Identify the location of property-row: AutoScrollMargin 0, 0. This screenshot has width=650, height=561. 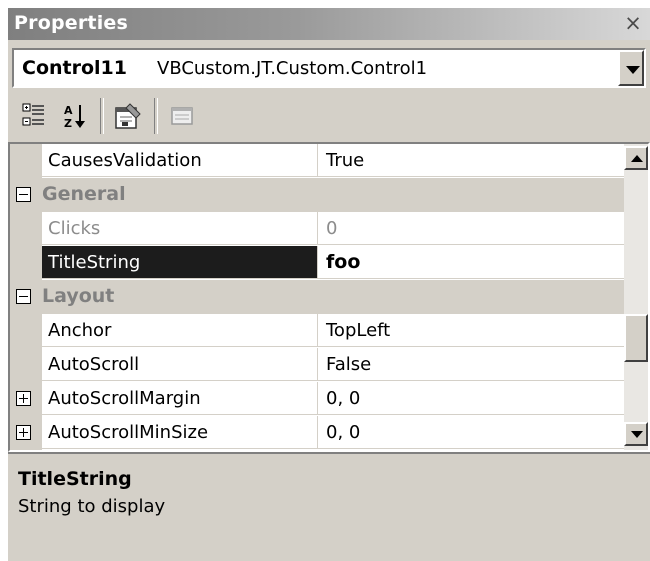
(317, 399).